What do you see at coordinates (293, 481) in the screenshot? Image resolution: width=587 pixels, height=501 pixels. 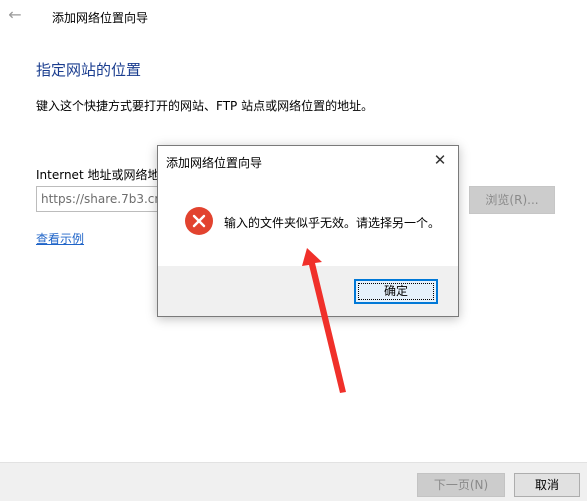 I see `wizard-footer: 下一页(N) 取消` at bounding box center [293, 481].